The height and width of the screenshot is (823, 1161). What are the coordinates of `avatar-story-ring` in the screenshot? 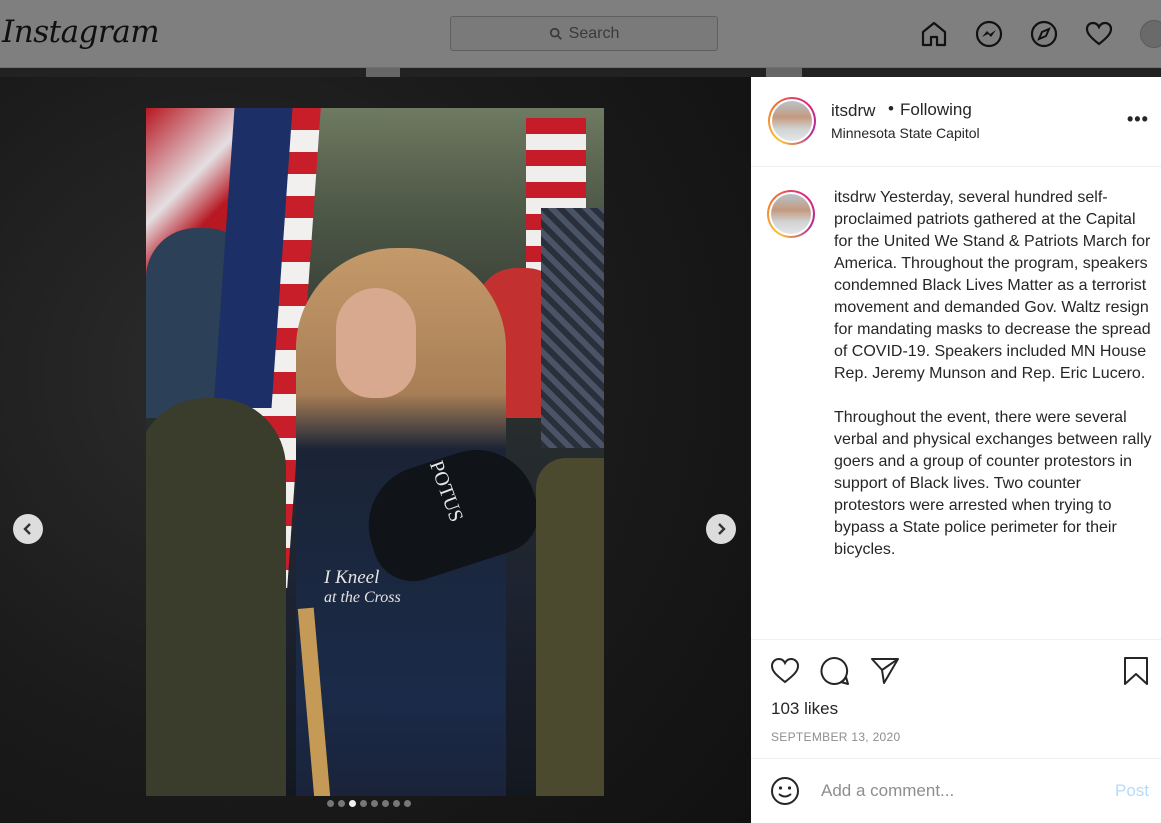 It's located at (792, 121).